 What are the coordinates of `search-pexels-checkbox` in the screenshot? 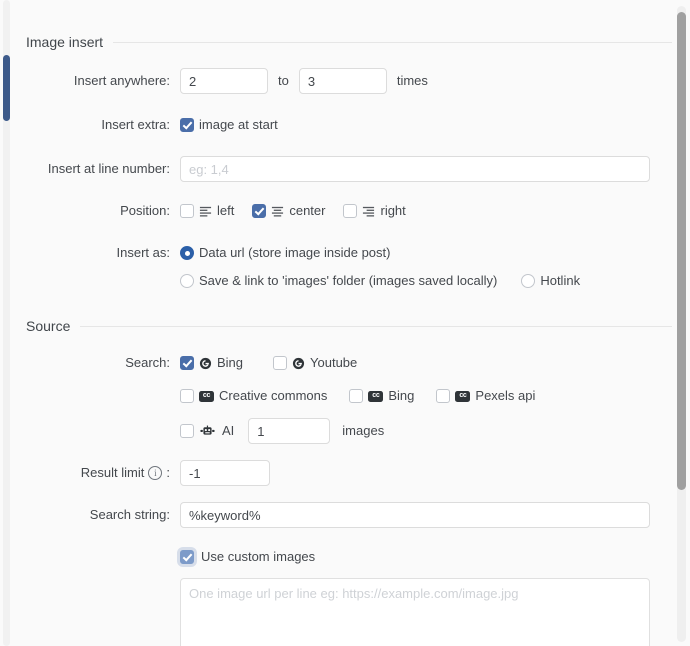 It's located at (443, 396).